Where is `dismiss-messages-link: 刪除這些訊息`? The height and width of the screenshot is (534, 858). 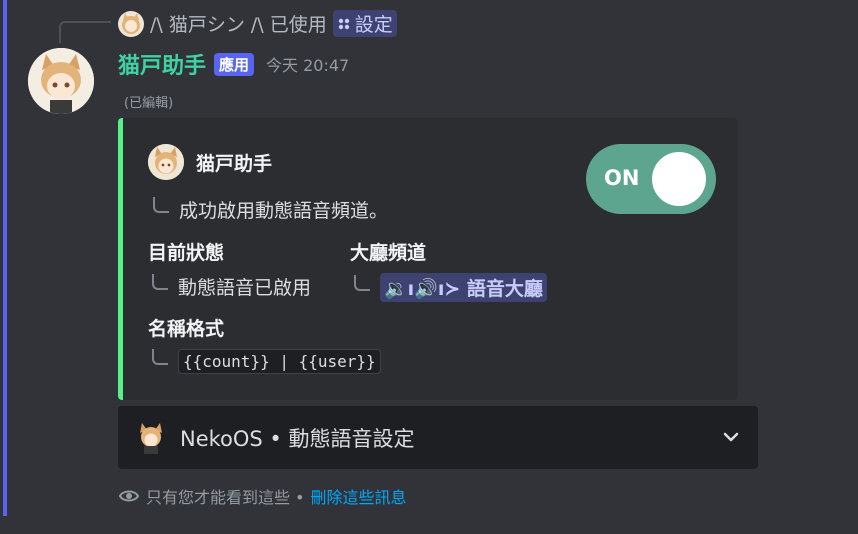
dismiss-messages-link: 刪除這些訊息 is located at coordinates (359, 496).